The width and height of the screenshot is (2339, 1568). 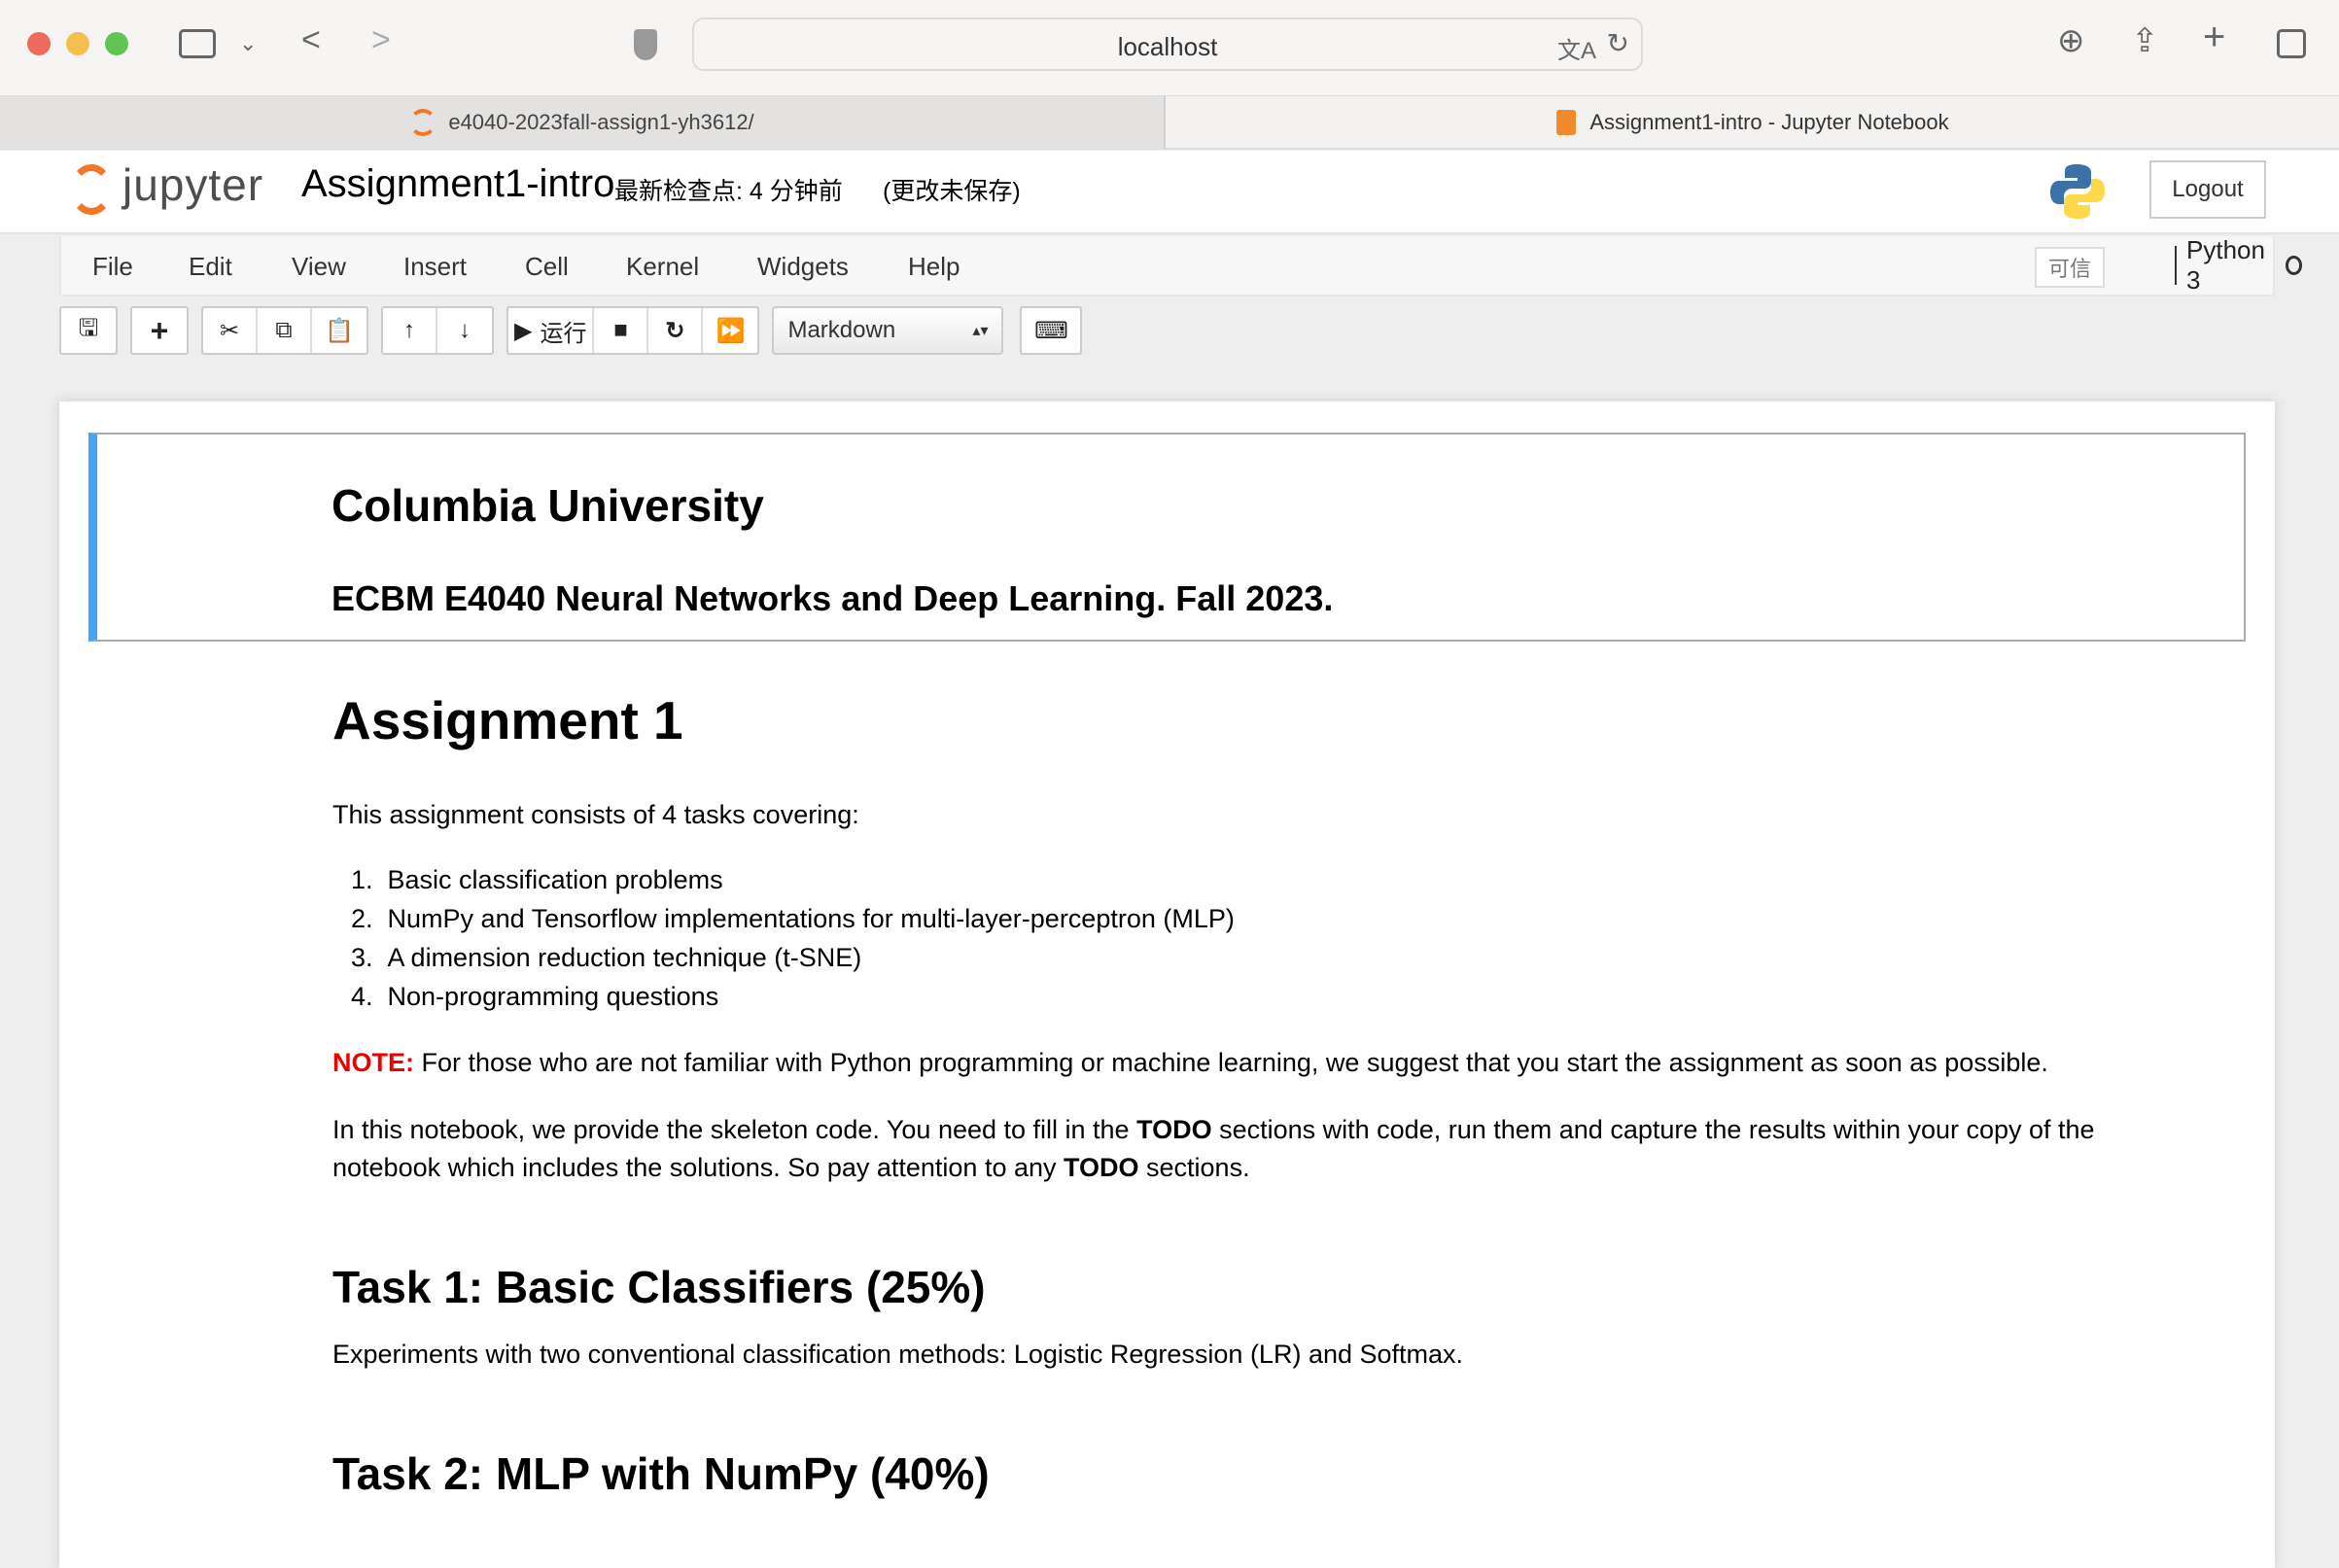 What do you see at coordinates (645, 44) in the screenshot?
I see `privacy-shield-icon` at bounding box center [645, 44].